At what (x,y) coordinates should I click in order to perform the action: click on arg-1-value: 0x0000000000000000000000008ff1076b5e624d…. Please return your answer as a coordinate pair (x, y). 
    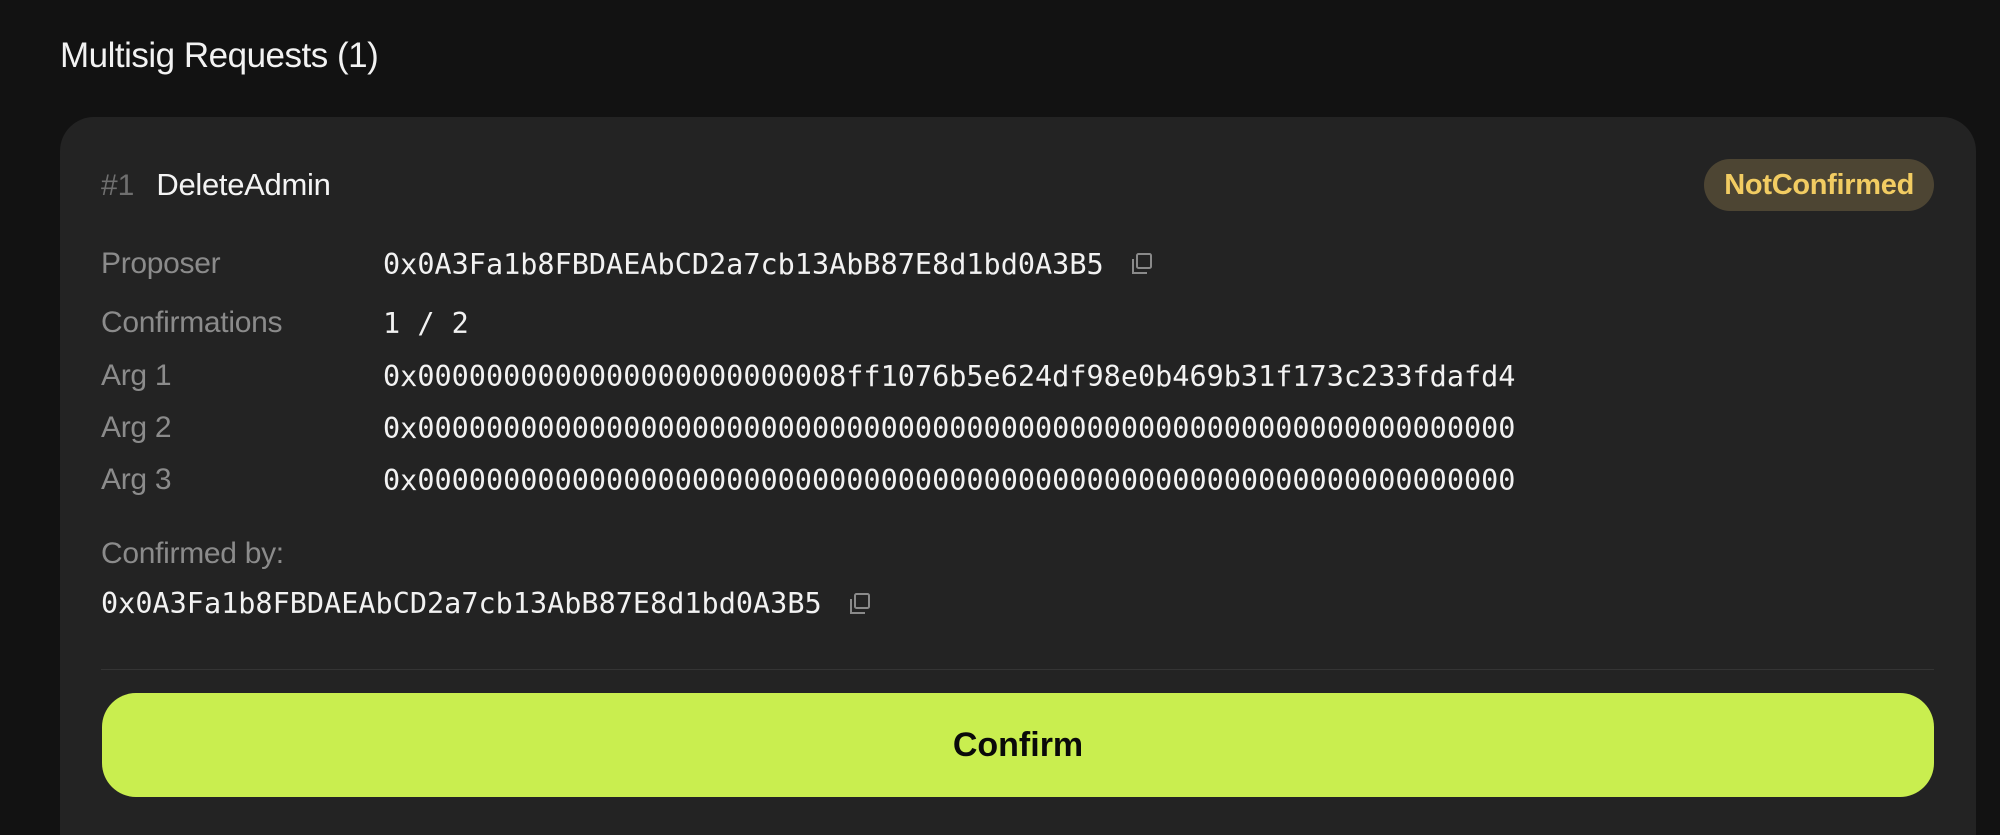
    Looking at the image, I should click on (949, 376).